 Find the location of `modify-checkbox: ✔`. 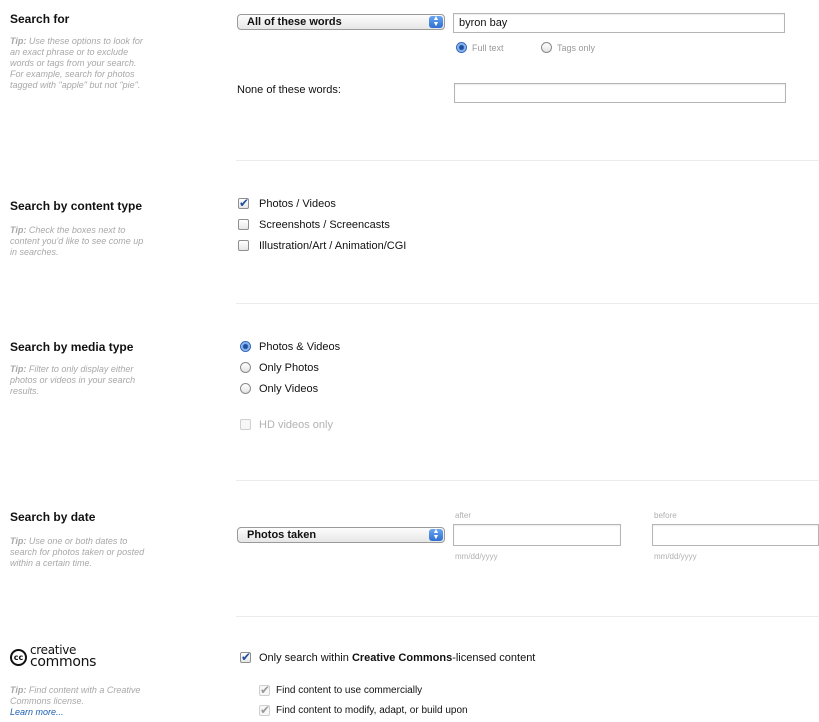

modify-checkbox: ✔ is located at coordinates (264, 710).